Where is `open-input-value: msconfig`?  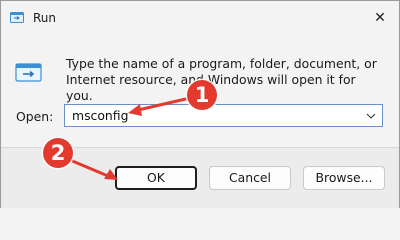
open-input-value: msconfig is located at coordinates (100, 115).